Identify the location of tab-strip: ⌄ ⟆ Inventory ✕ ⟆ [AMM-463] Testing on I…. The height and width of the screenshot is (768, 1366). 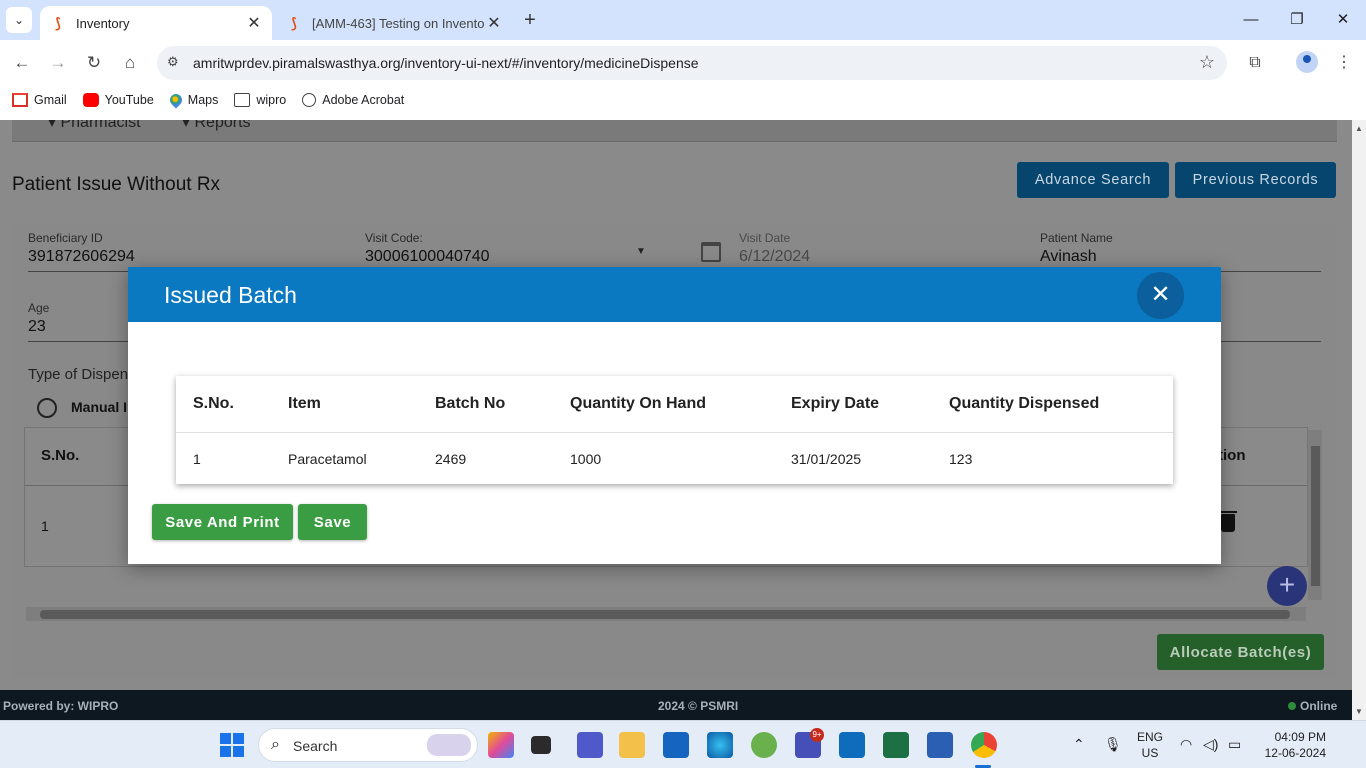
(683, 20).